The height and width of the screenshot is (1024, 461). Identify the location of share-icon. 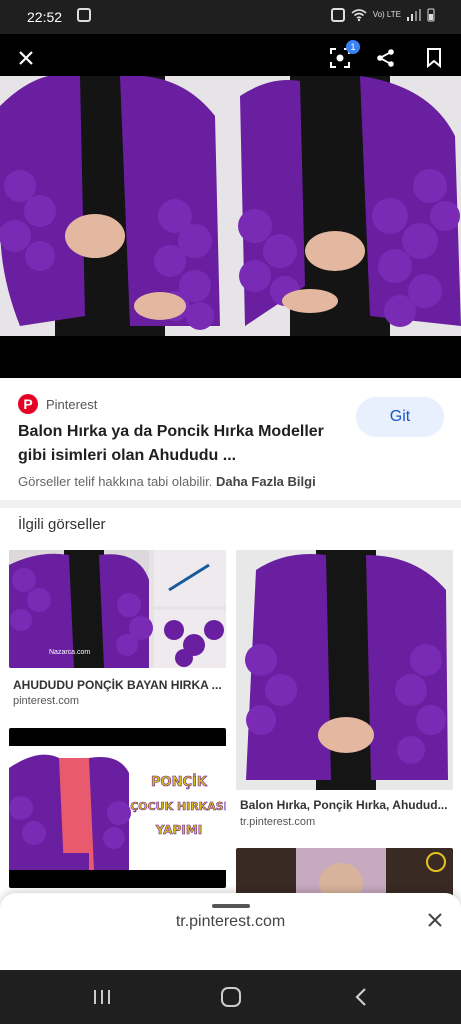
(385, 58).